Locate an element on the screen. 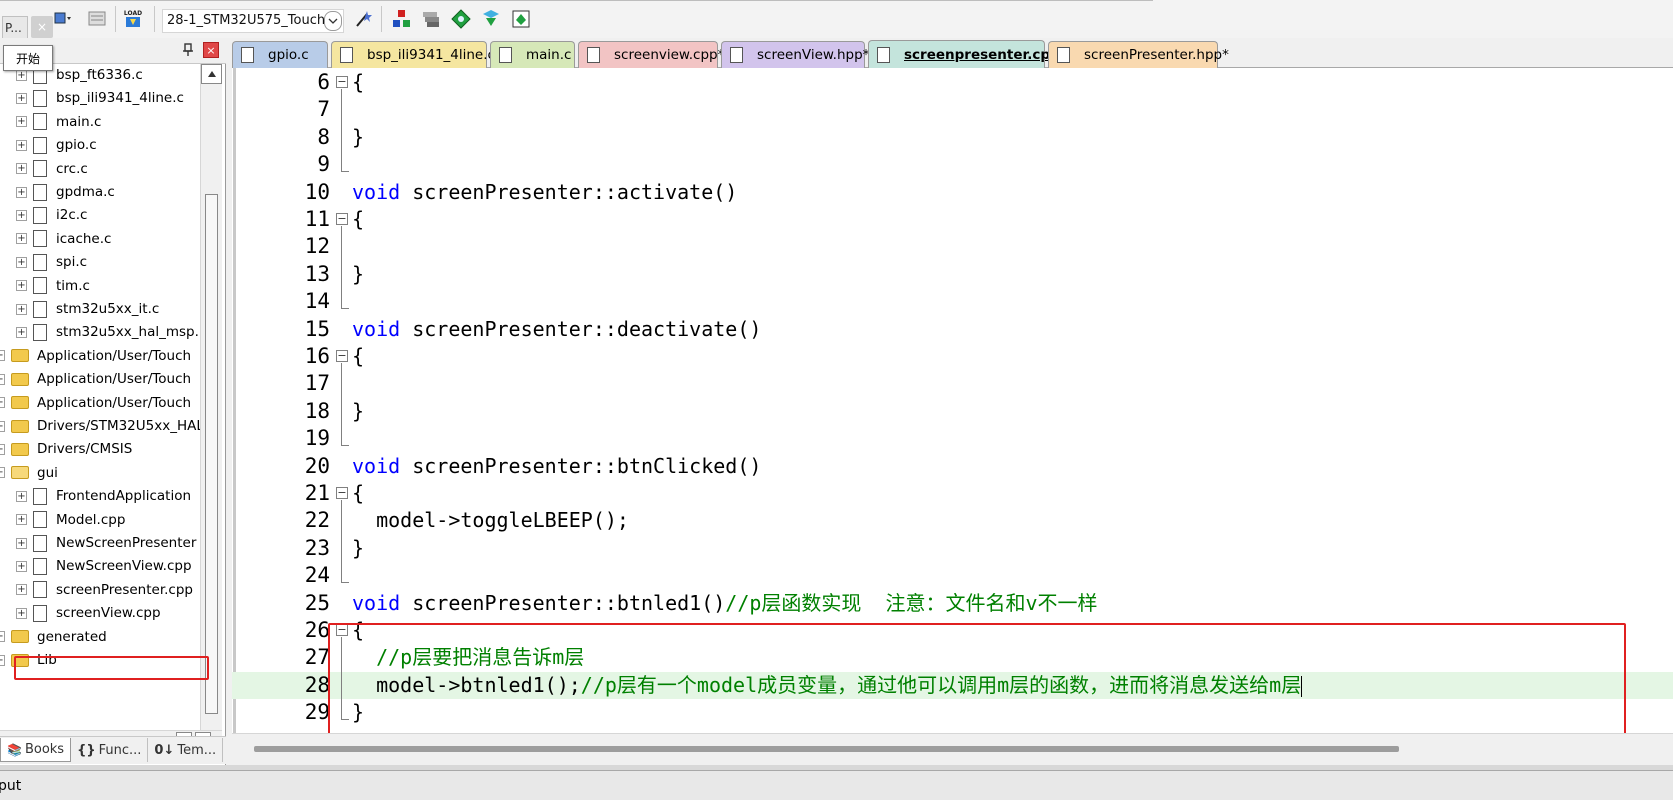 The width and height of the screenshot is (1673, 800). code-line: 21−{ is located at coordinates (952, 493).